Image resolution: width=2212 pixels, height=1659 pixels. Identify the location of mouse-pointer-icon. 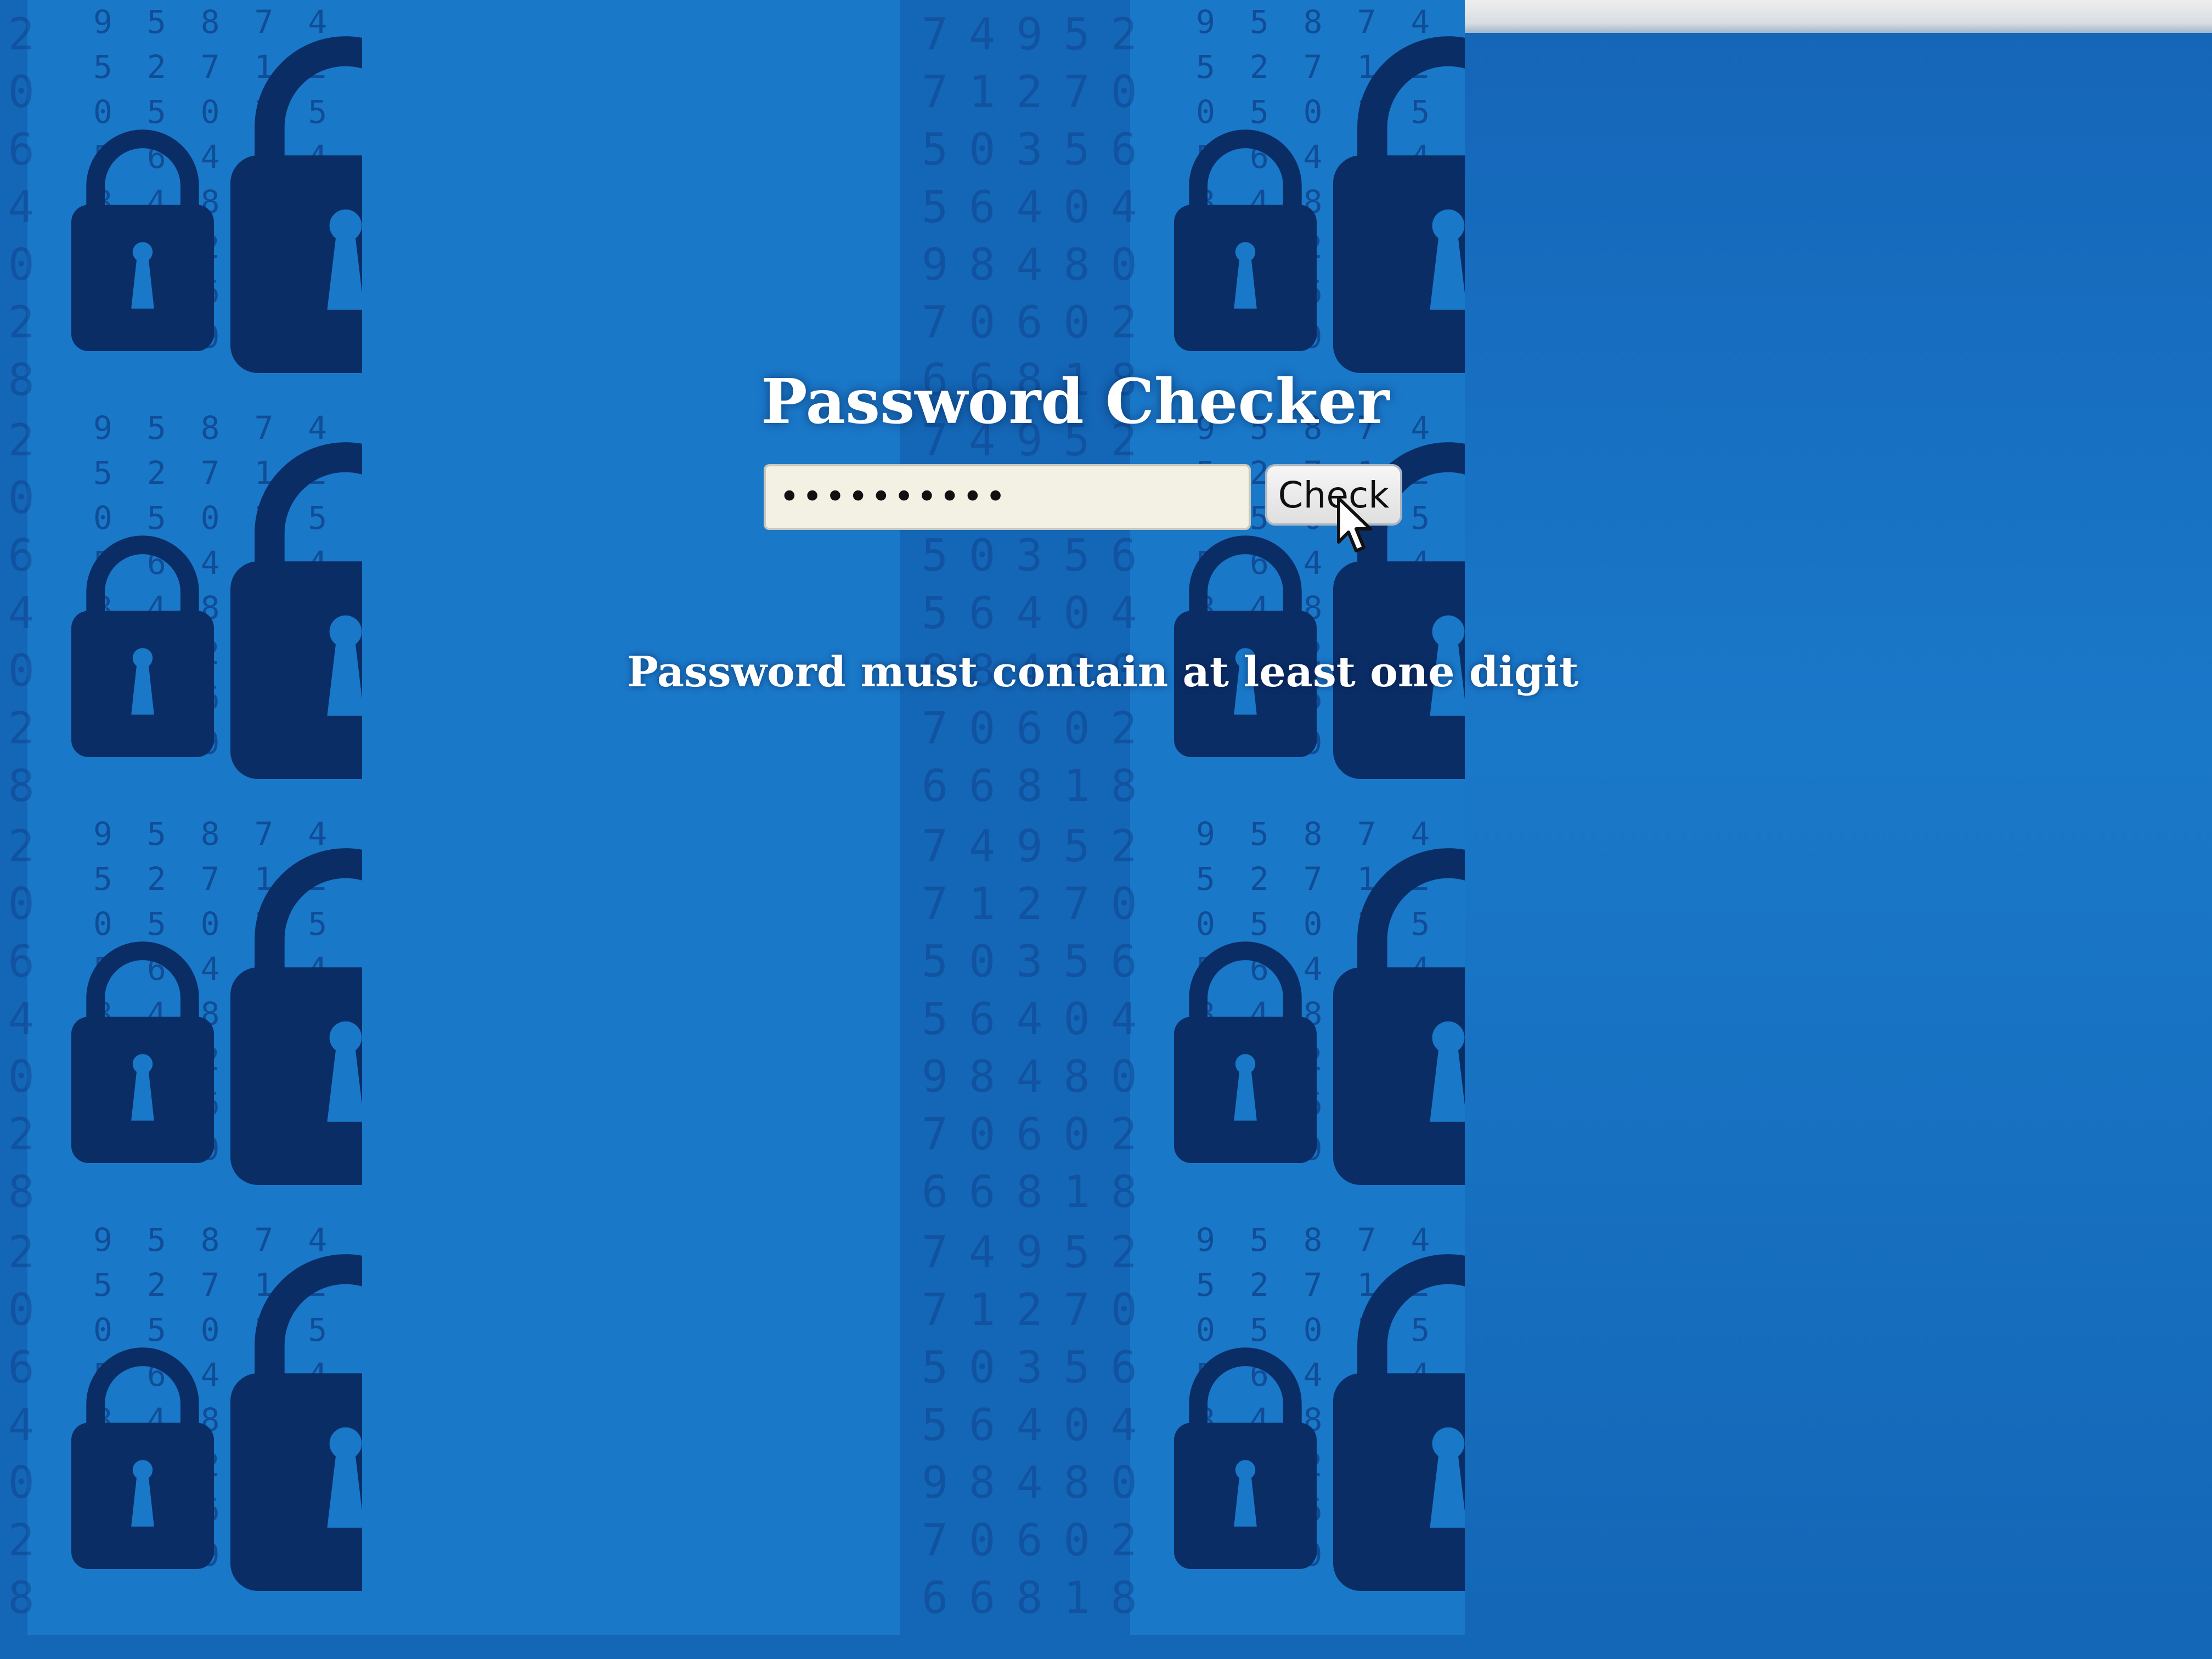
(1355, 524).